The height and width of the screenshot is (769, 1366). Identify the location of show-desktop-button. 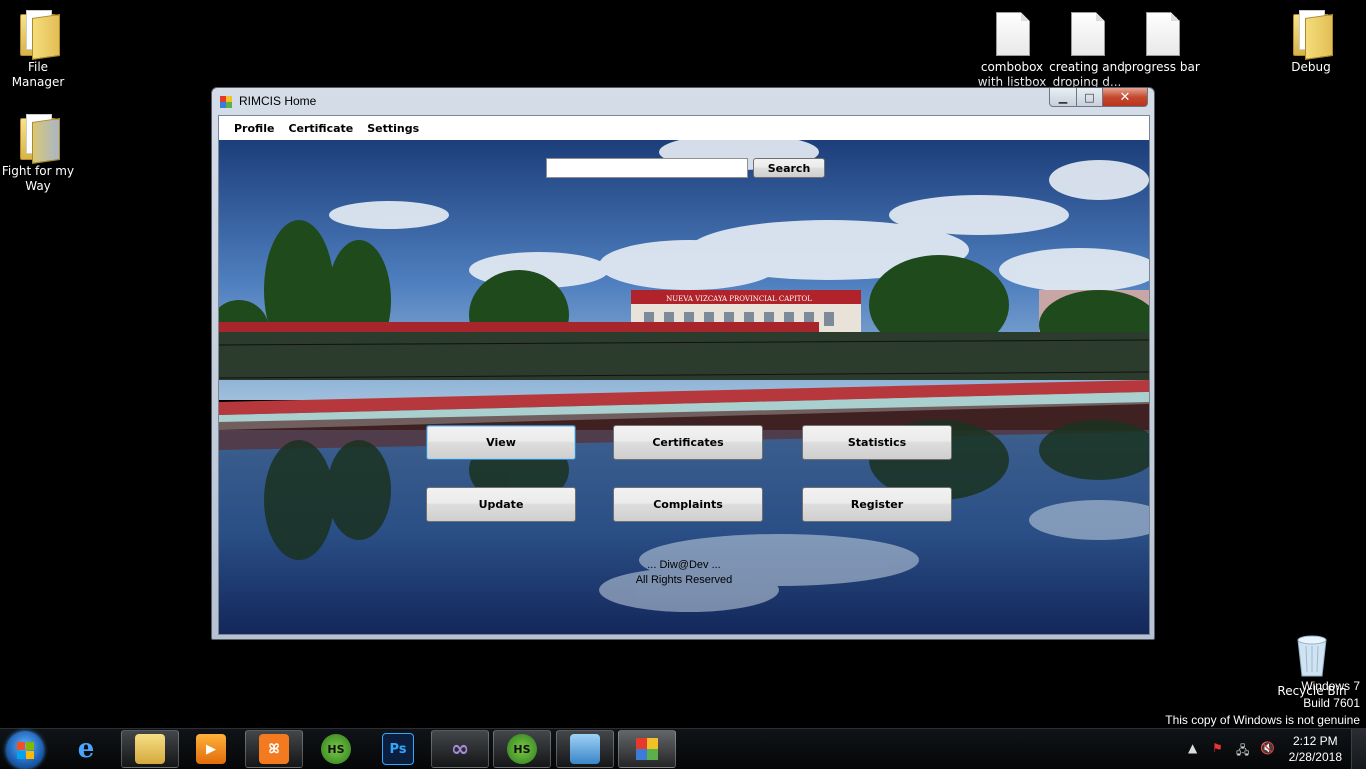
(1358, 749).